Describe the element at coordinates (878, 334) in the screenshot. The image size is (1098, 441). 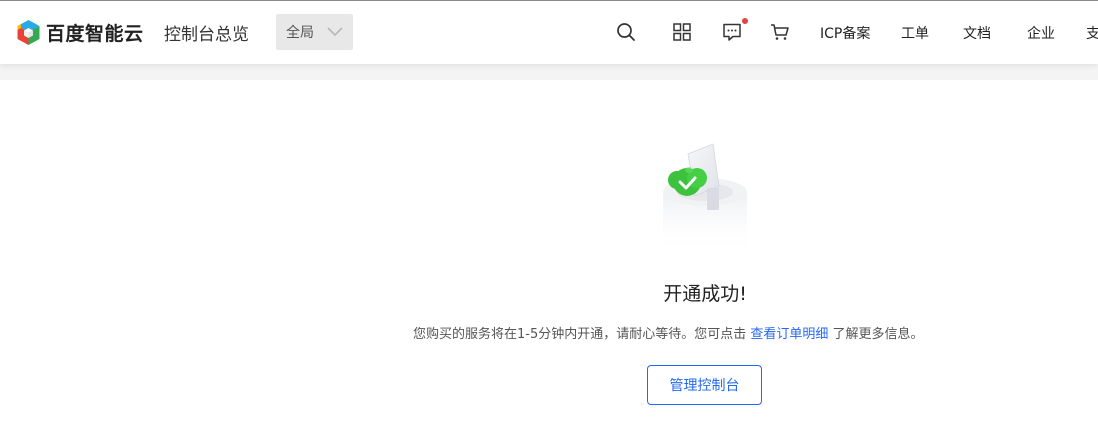
I see `desc-text-after: 了解更多信息。` at that location.